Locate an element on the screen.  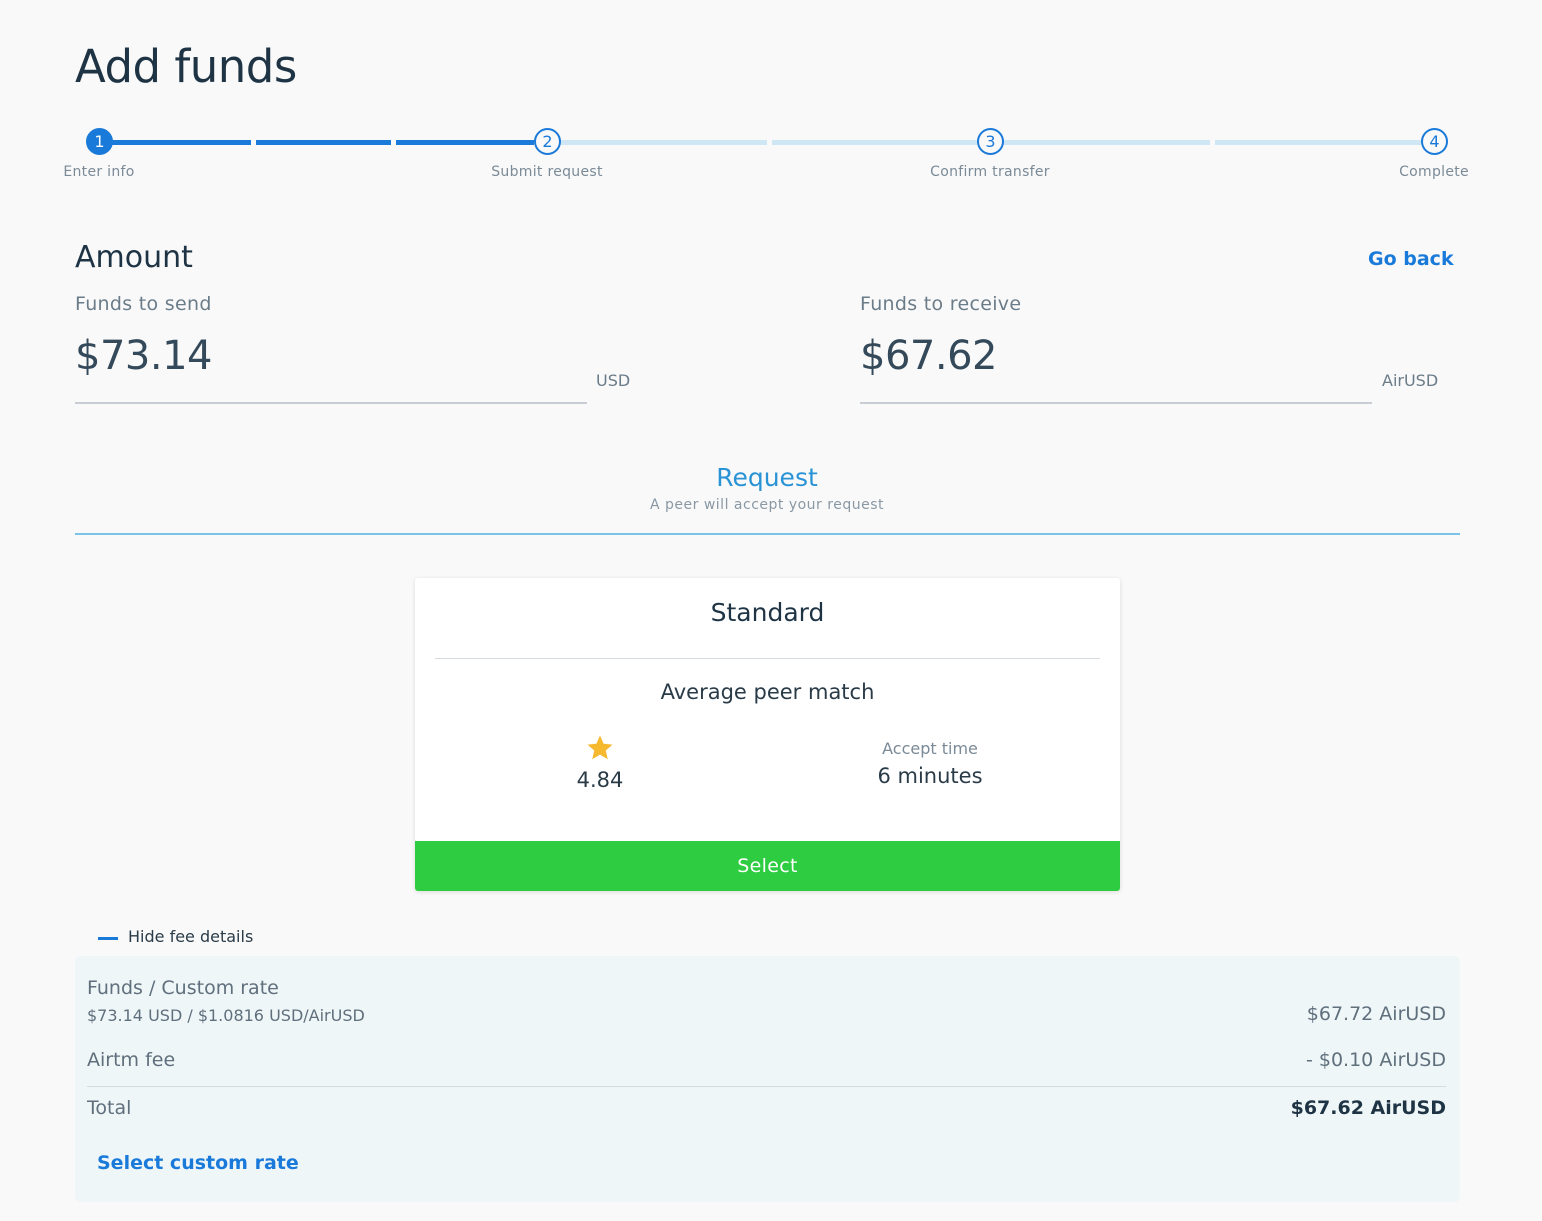
accept-time-value: 6 minutes is located at coordinates (930, 776).